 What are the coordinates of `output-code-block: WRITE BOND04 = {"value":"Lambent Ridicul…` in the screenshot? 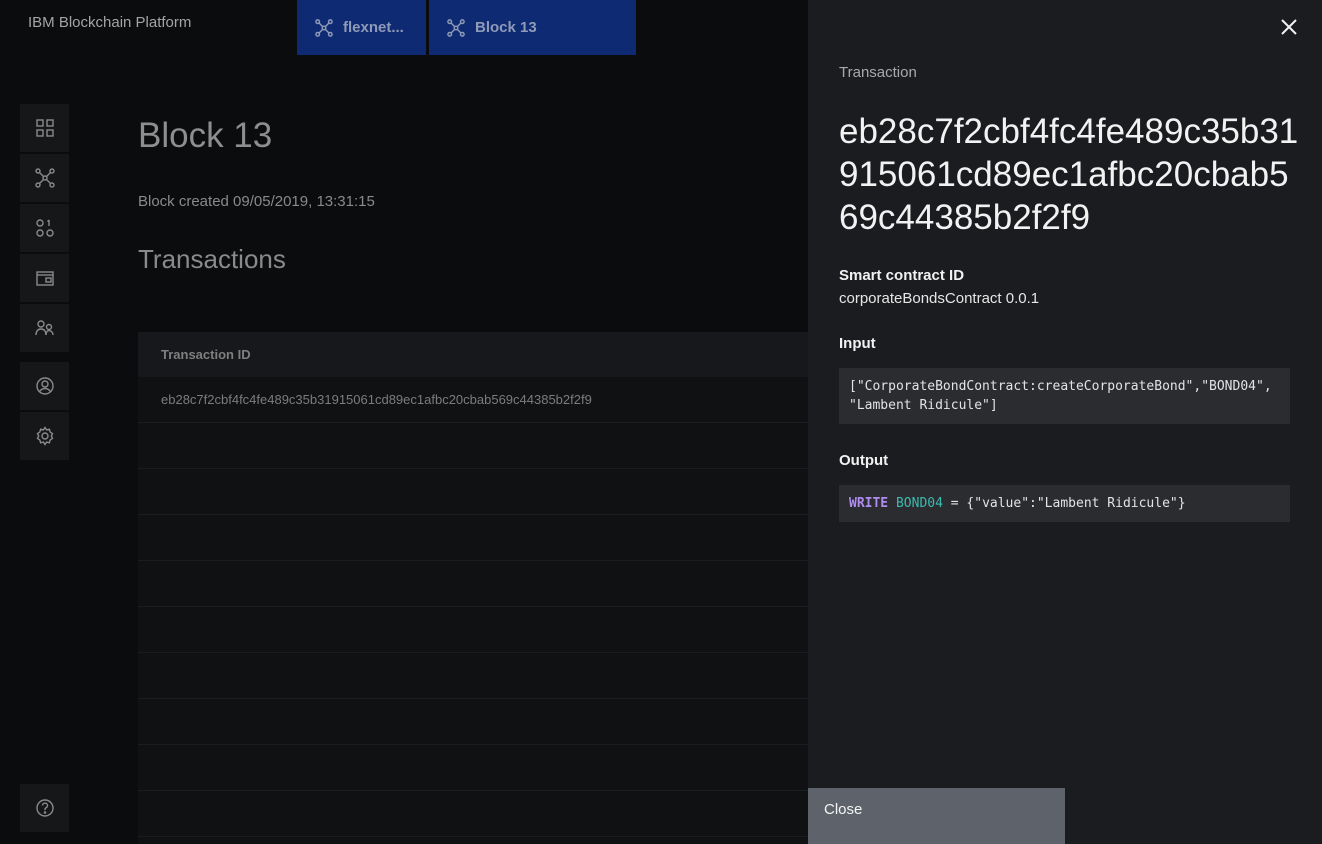 It's located at (1064, 503).